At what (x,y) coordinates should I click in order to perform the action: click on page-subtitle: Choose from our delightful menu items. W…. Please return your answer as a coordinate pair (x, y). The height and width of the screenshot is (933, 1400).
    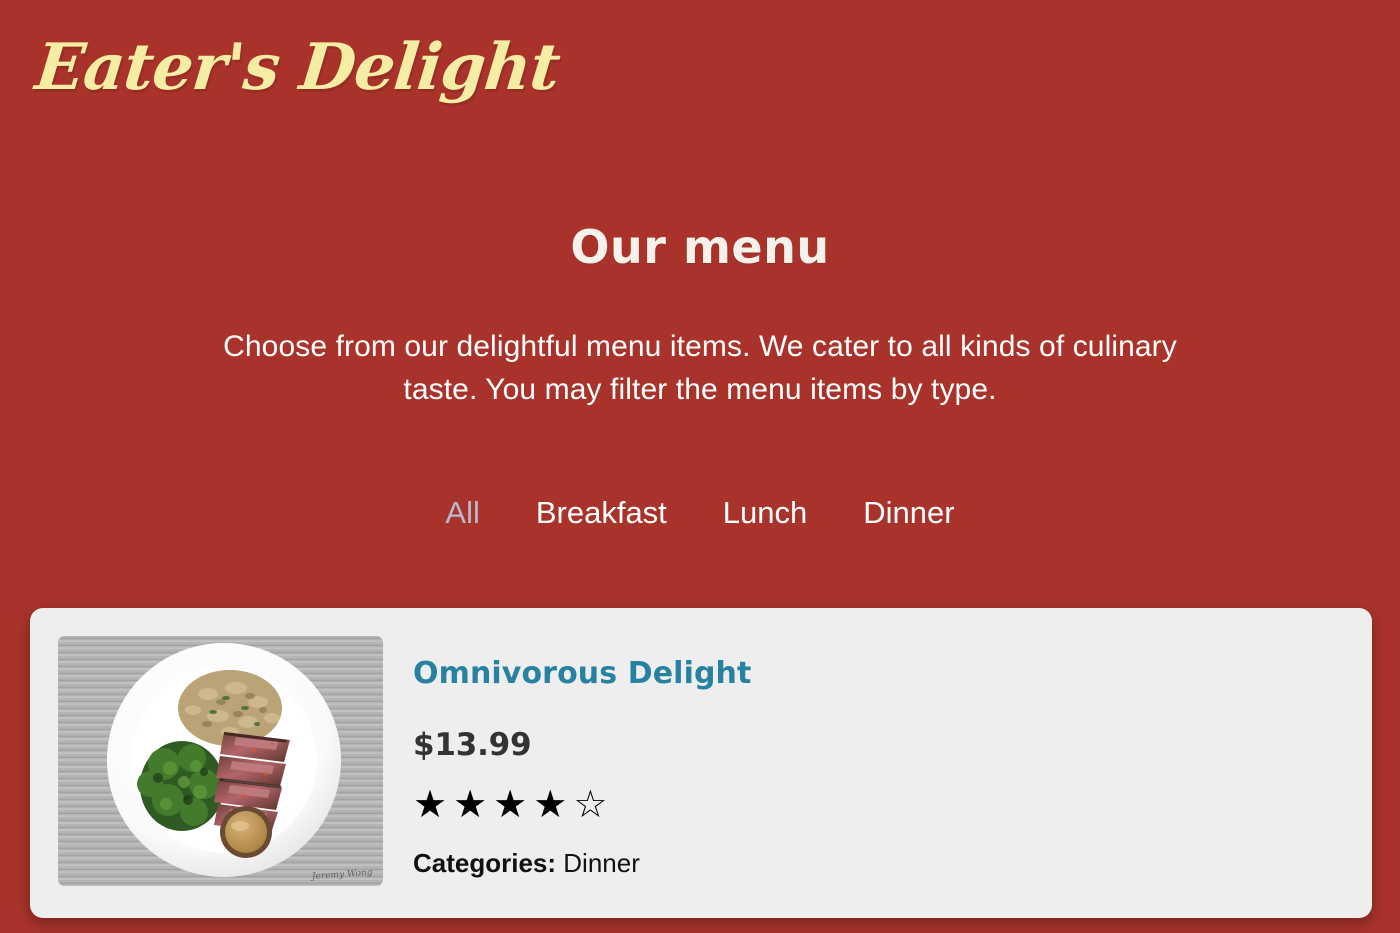
    Looking at the image, I should click on (700, 368).